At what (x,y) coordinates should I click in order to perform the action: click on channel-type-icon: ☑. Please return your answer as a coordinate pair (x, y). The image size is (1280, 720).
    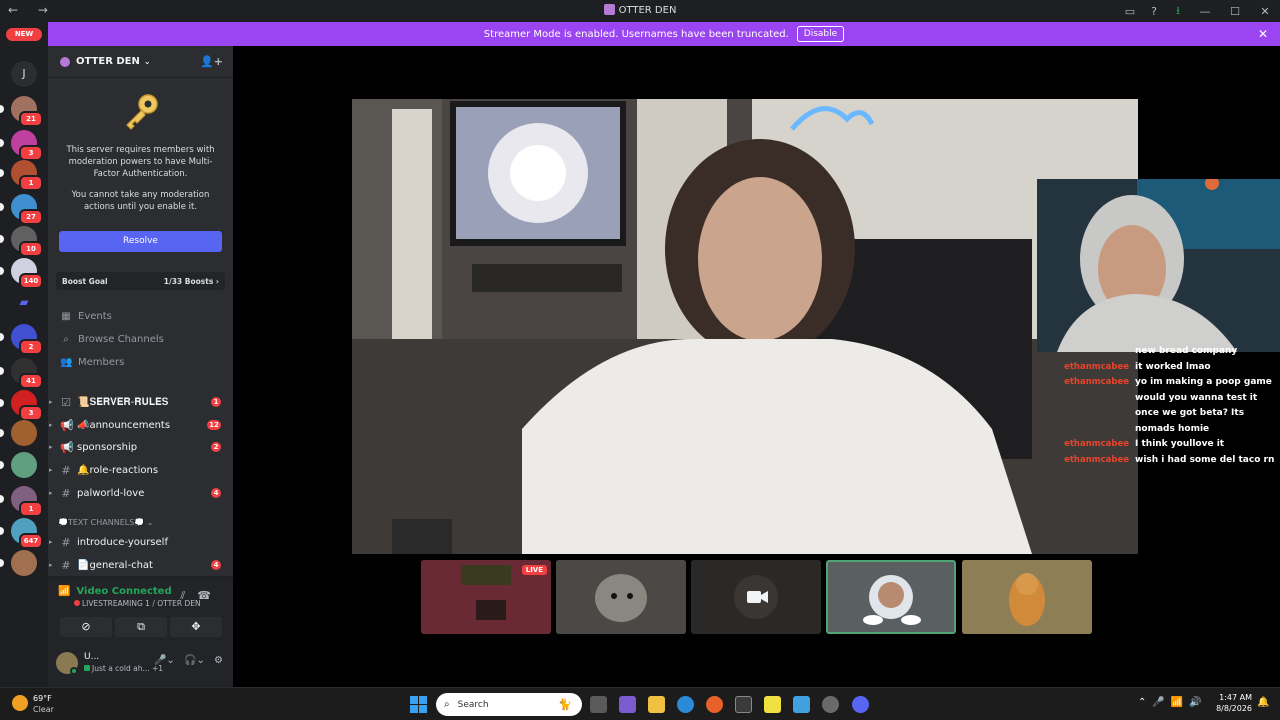
    Looking at the image, I should click on (66, 402).